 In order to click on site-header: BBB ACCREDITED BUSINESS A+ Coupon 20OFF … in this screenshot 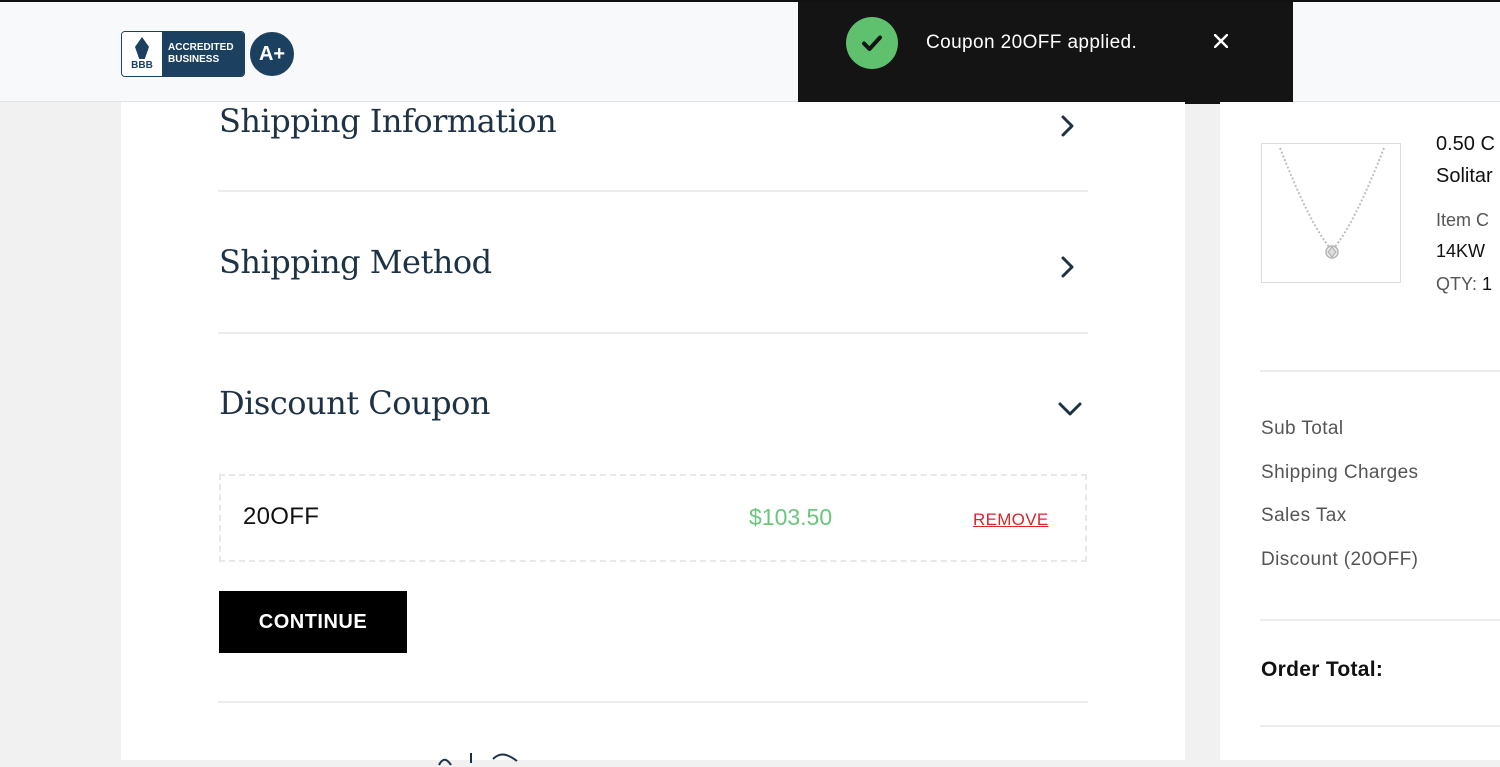, I will do `click(750, 52)`.